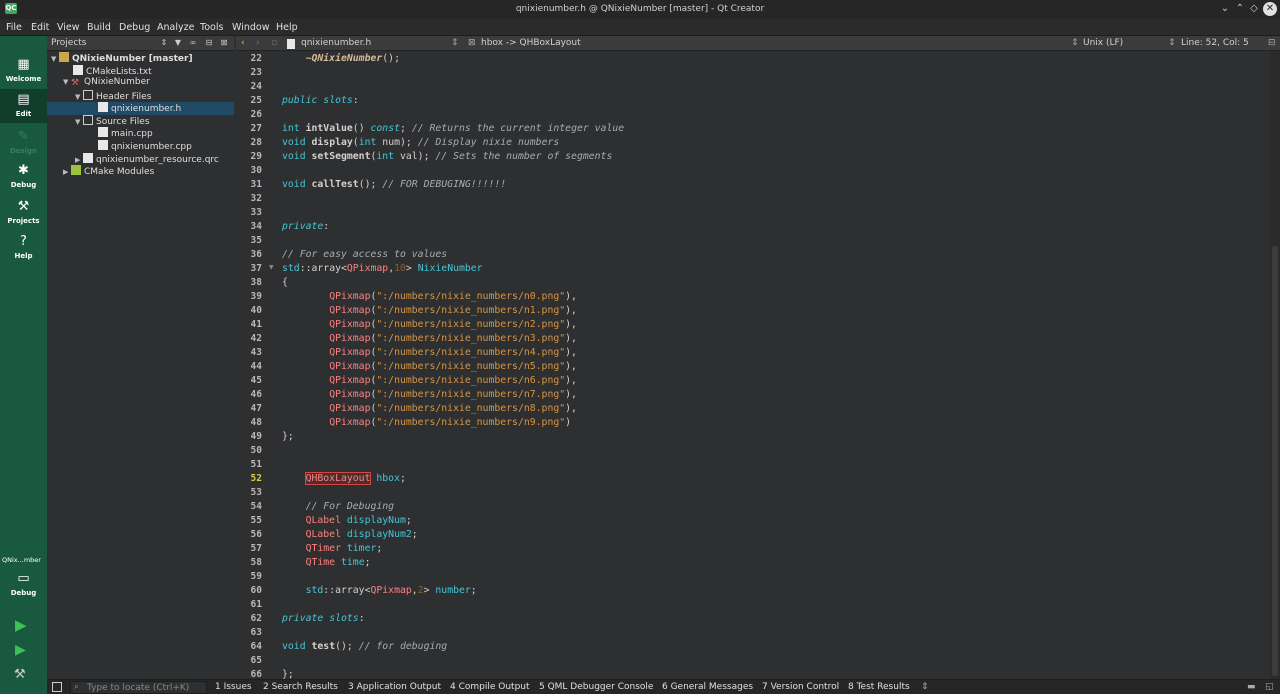 The width and height of the screenshot is (1280, 694). Describe the element at coordinates (256, 450) in the screenshot. I see `line-number: 50` at that location.